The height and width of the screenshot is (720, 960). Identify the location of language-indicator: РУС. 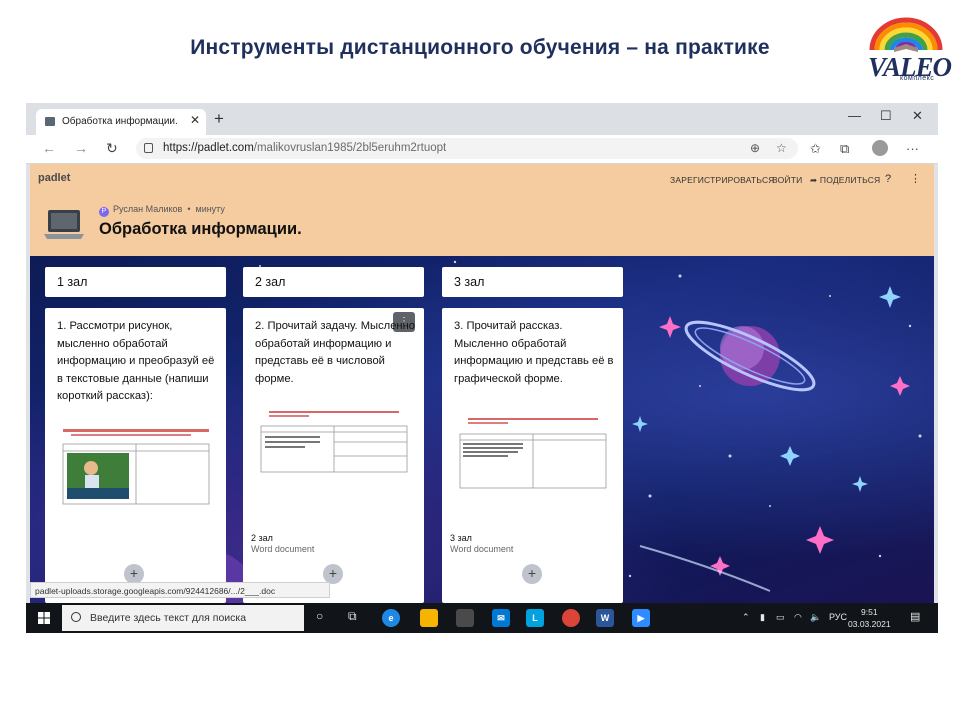
(838, 617).